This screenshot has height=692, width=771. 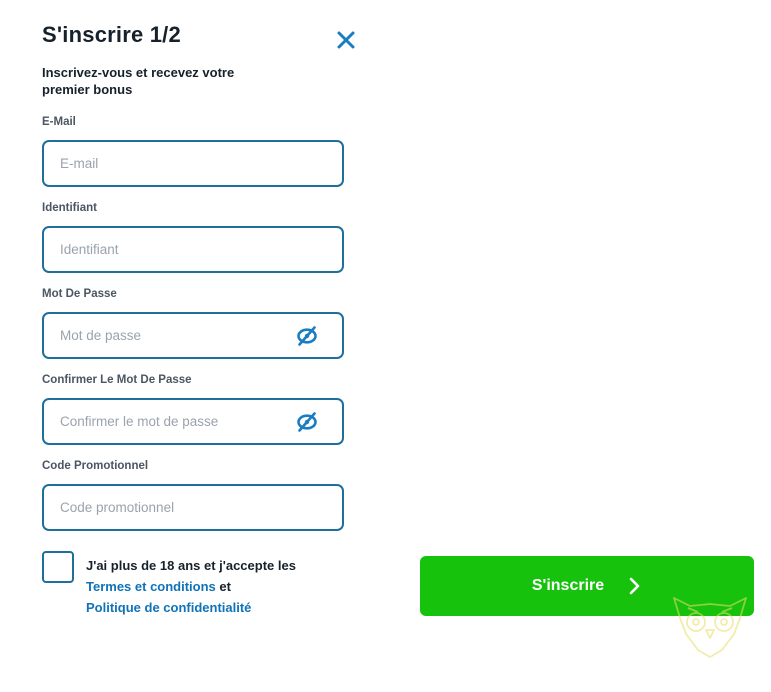 I want to click on password-visibility-toggle, so click(x=307, y=336).